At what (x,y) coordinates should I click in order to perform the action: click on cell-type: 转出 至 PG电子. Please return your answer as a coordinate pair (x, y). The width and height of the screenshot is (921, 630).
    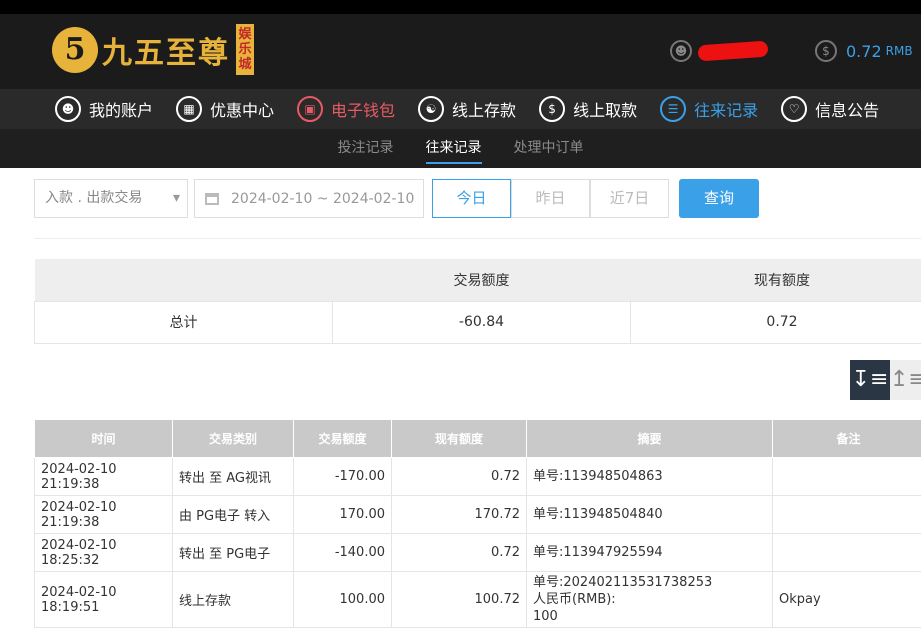
    Looking at the image, I should click on (233, 552).